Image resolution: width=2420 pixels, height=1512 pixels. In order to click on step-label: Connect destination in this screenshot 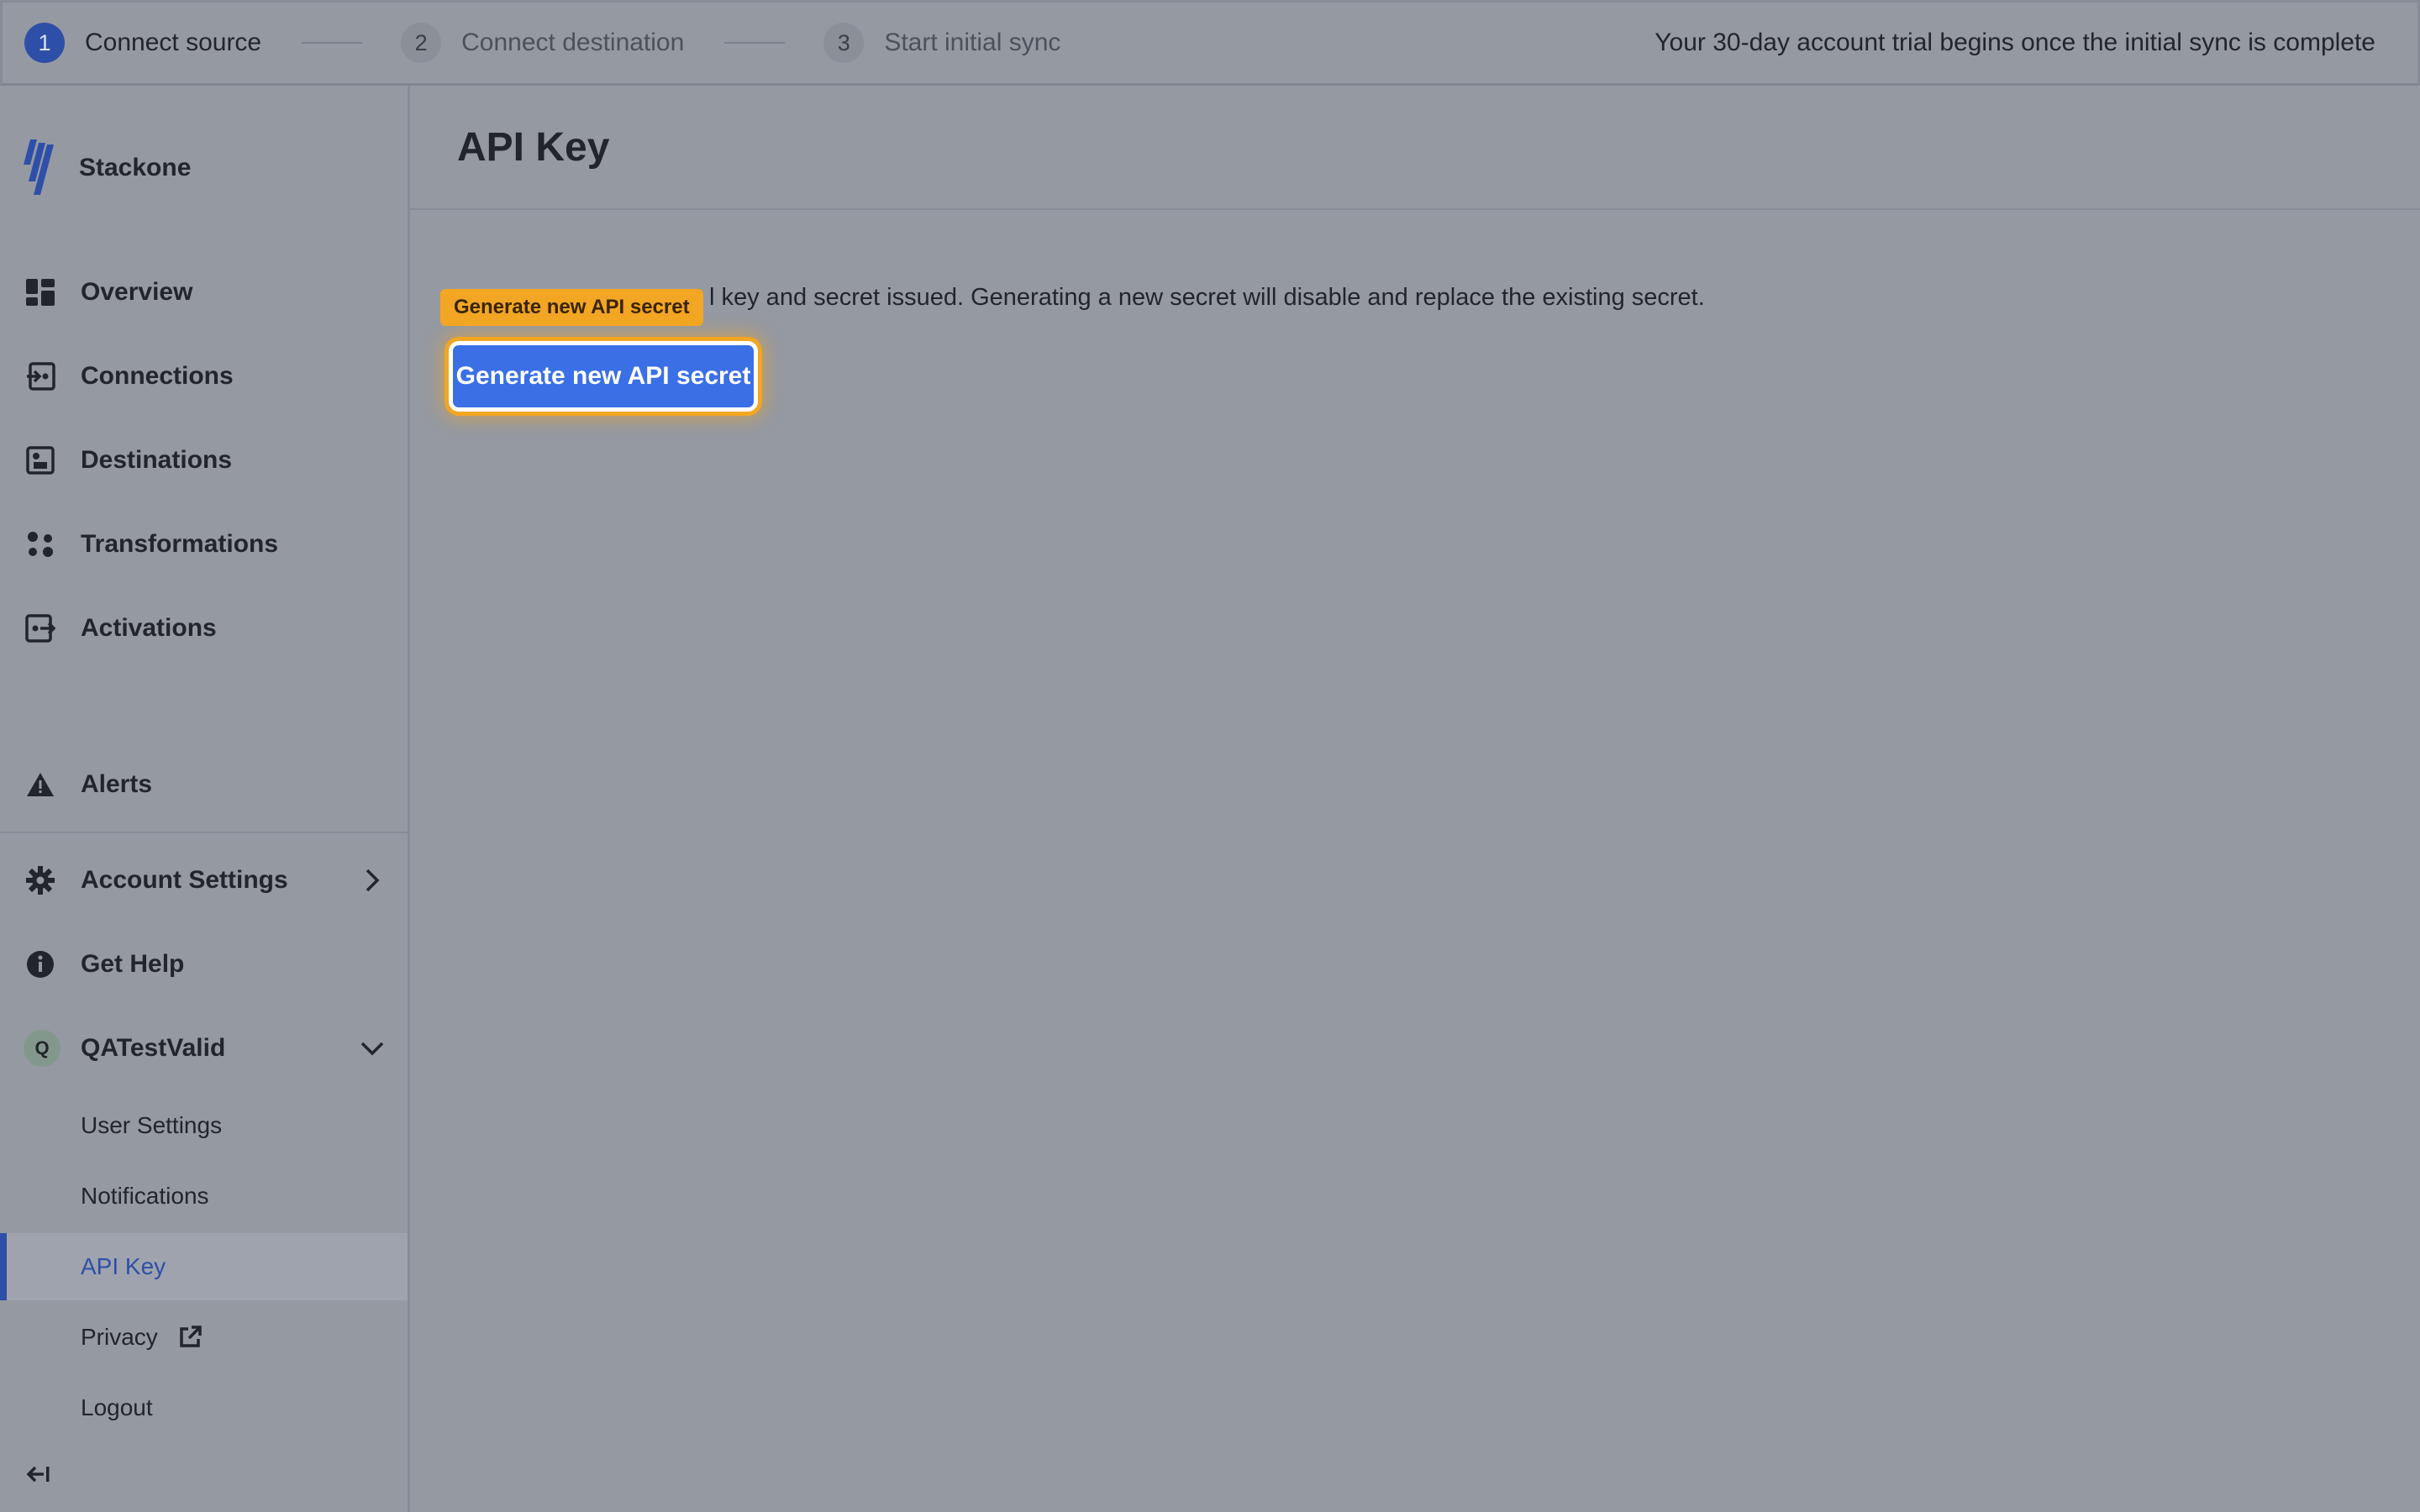, I will do `click(573, 42)`.